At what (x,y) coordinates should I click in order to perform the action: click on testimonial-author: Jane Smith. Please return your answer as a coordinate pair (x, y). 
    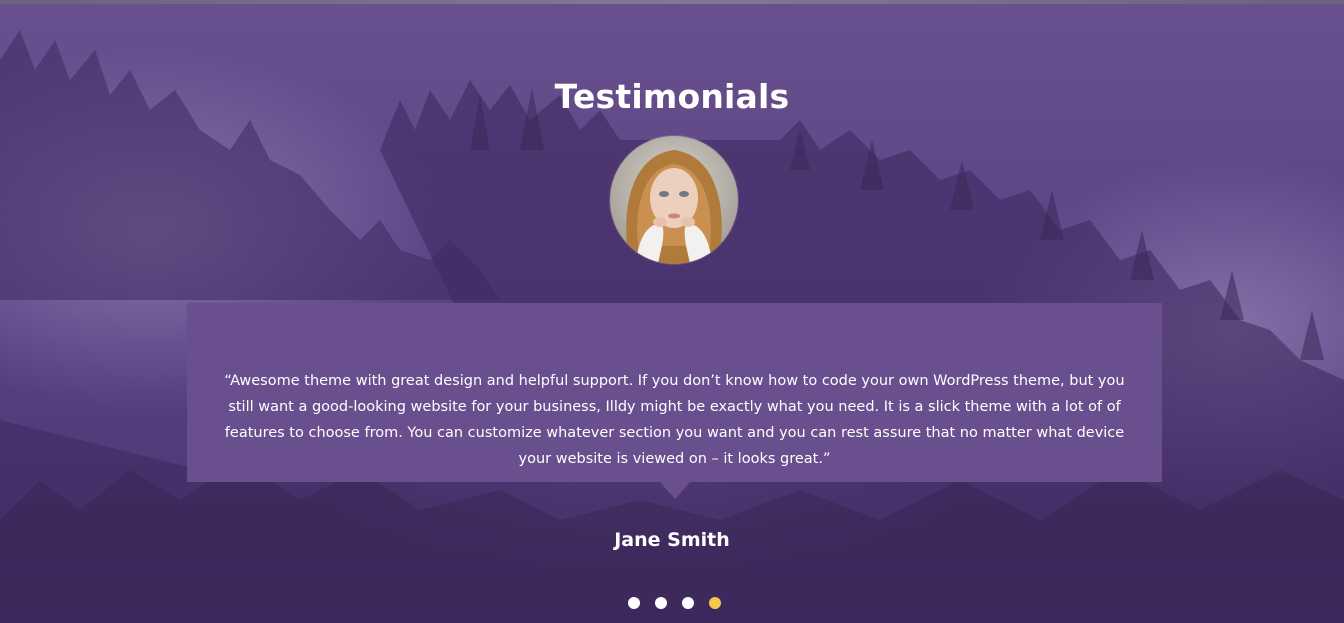
    Looking at the image, I should click on (672, 540).